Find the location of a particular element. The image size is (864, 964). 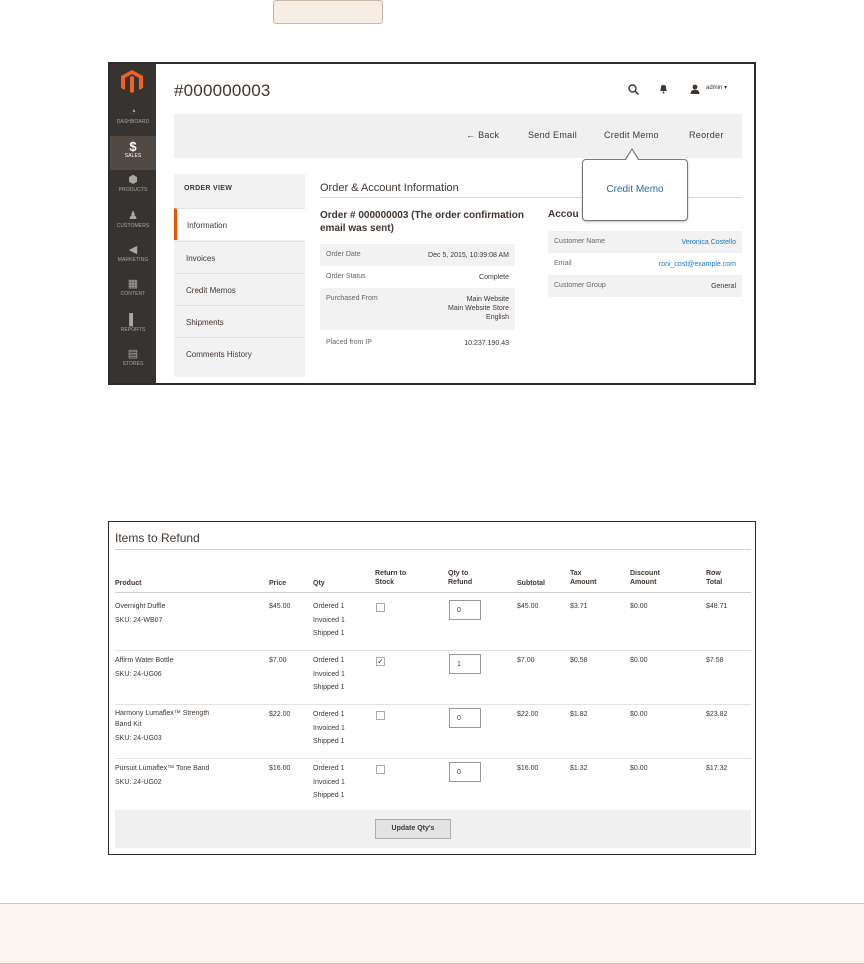

sidebar-item-content: ▦ CONTENT is located at coordinates (133, 291).